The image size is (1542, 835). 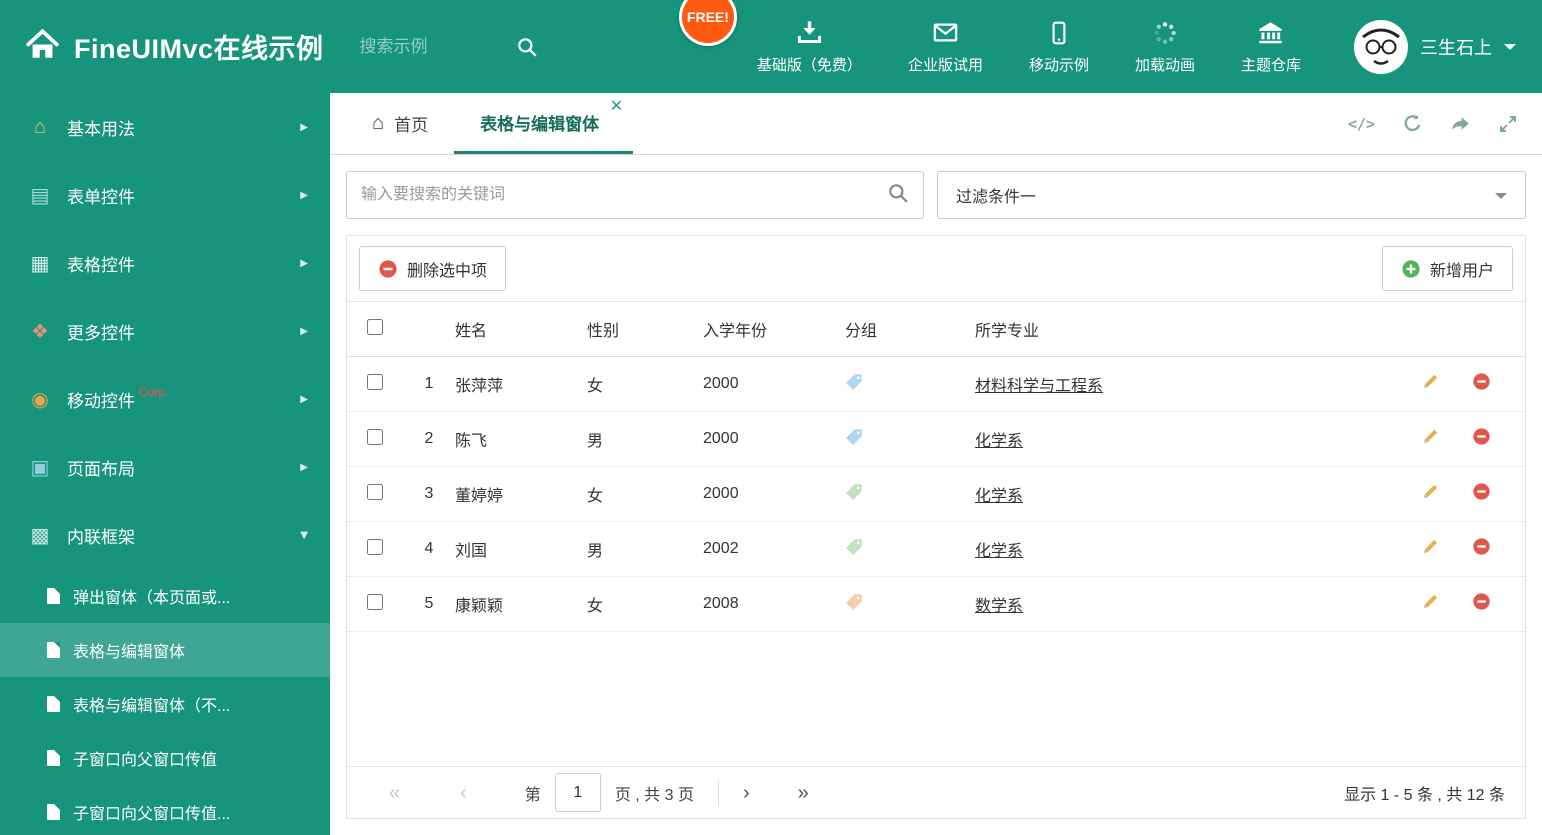 What do you see at coordinates (40, 535) in the screenshot?
I see `sidebar-item-icon: ▩` at bounding box center [40, 535].